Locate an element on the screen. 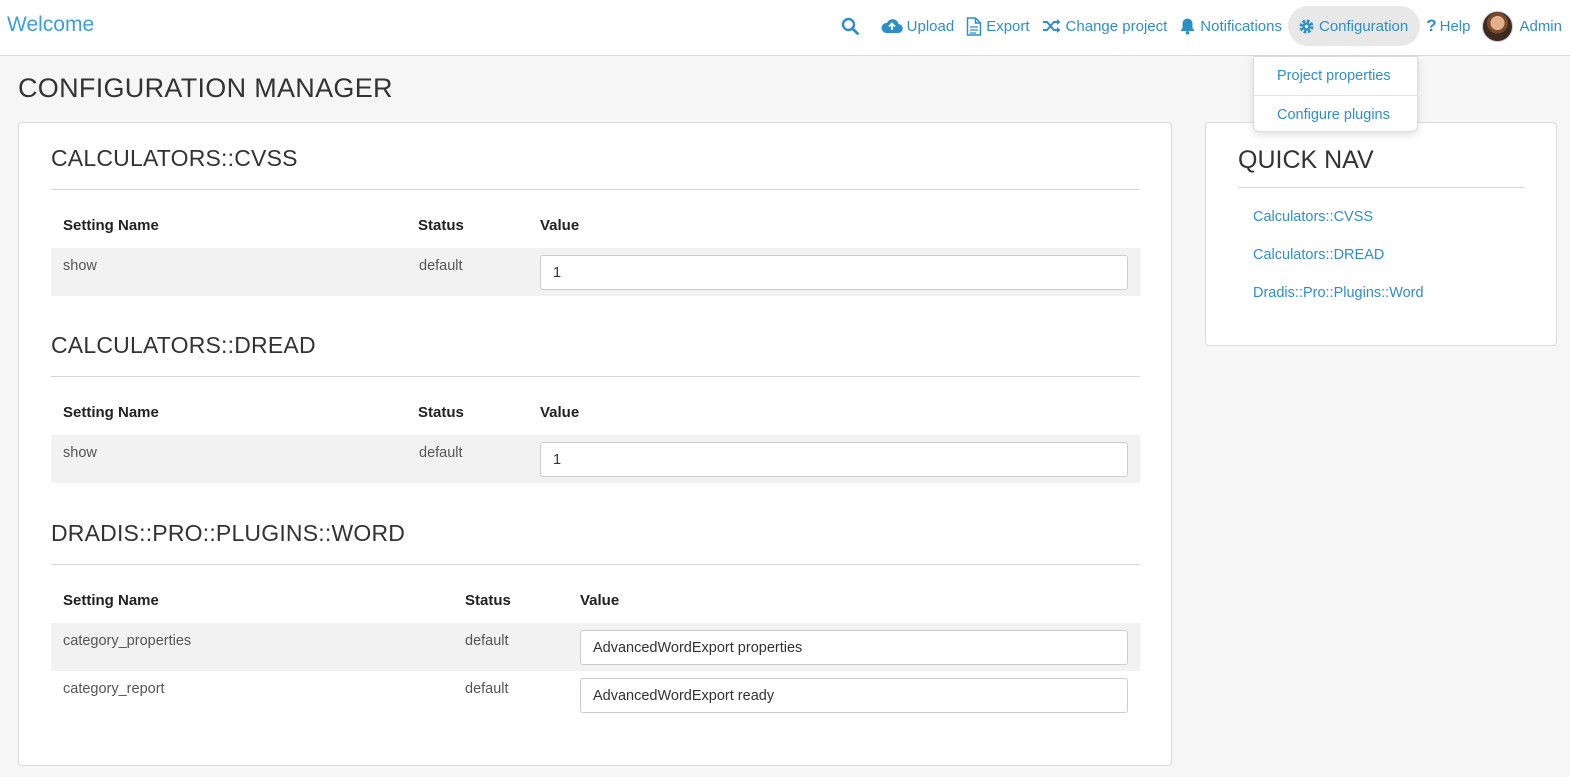 The height and width of the screenshot is (777, 1570). table-row: category_report default is located at coordinates (595, 695).